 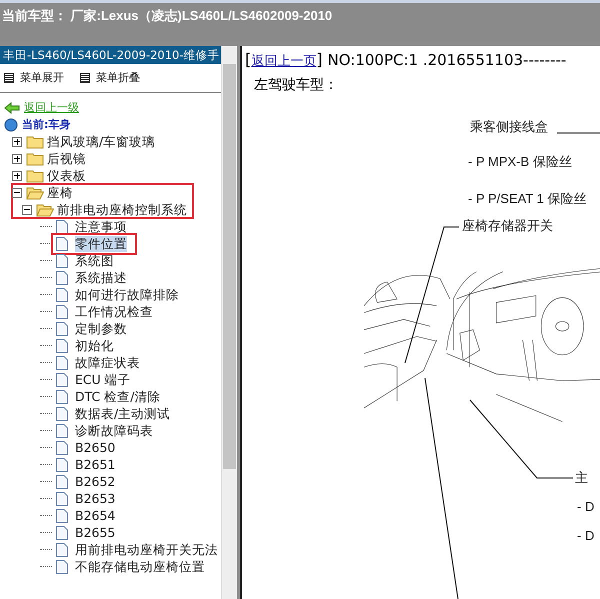 I want to click on sidebar-title: 丰田-LS460/LS460L-2009-2010-维修手, so click(x=111, y=55).